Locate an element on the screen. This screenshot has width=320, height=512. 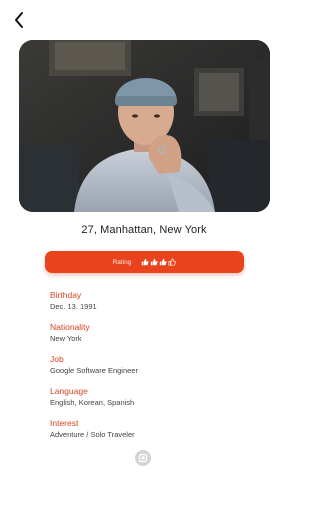
birthday-value: Dec. 13. 1991 is located at coordinates (73, 306).